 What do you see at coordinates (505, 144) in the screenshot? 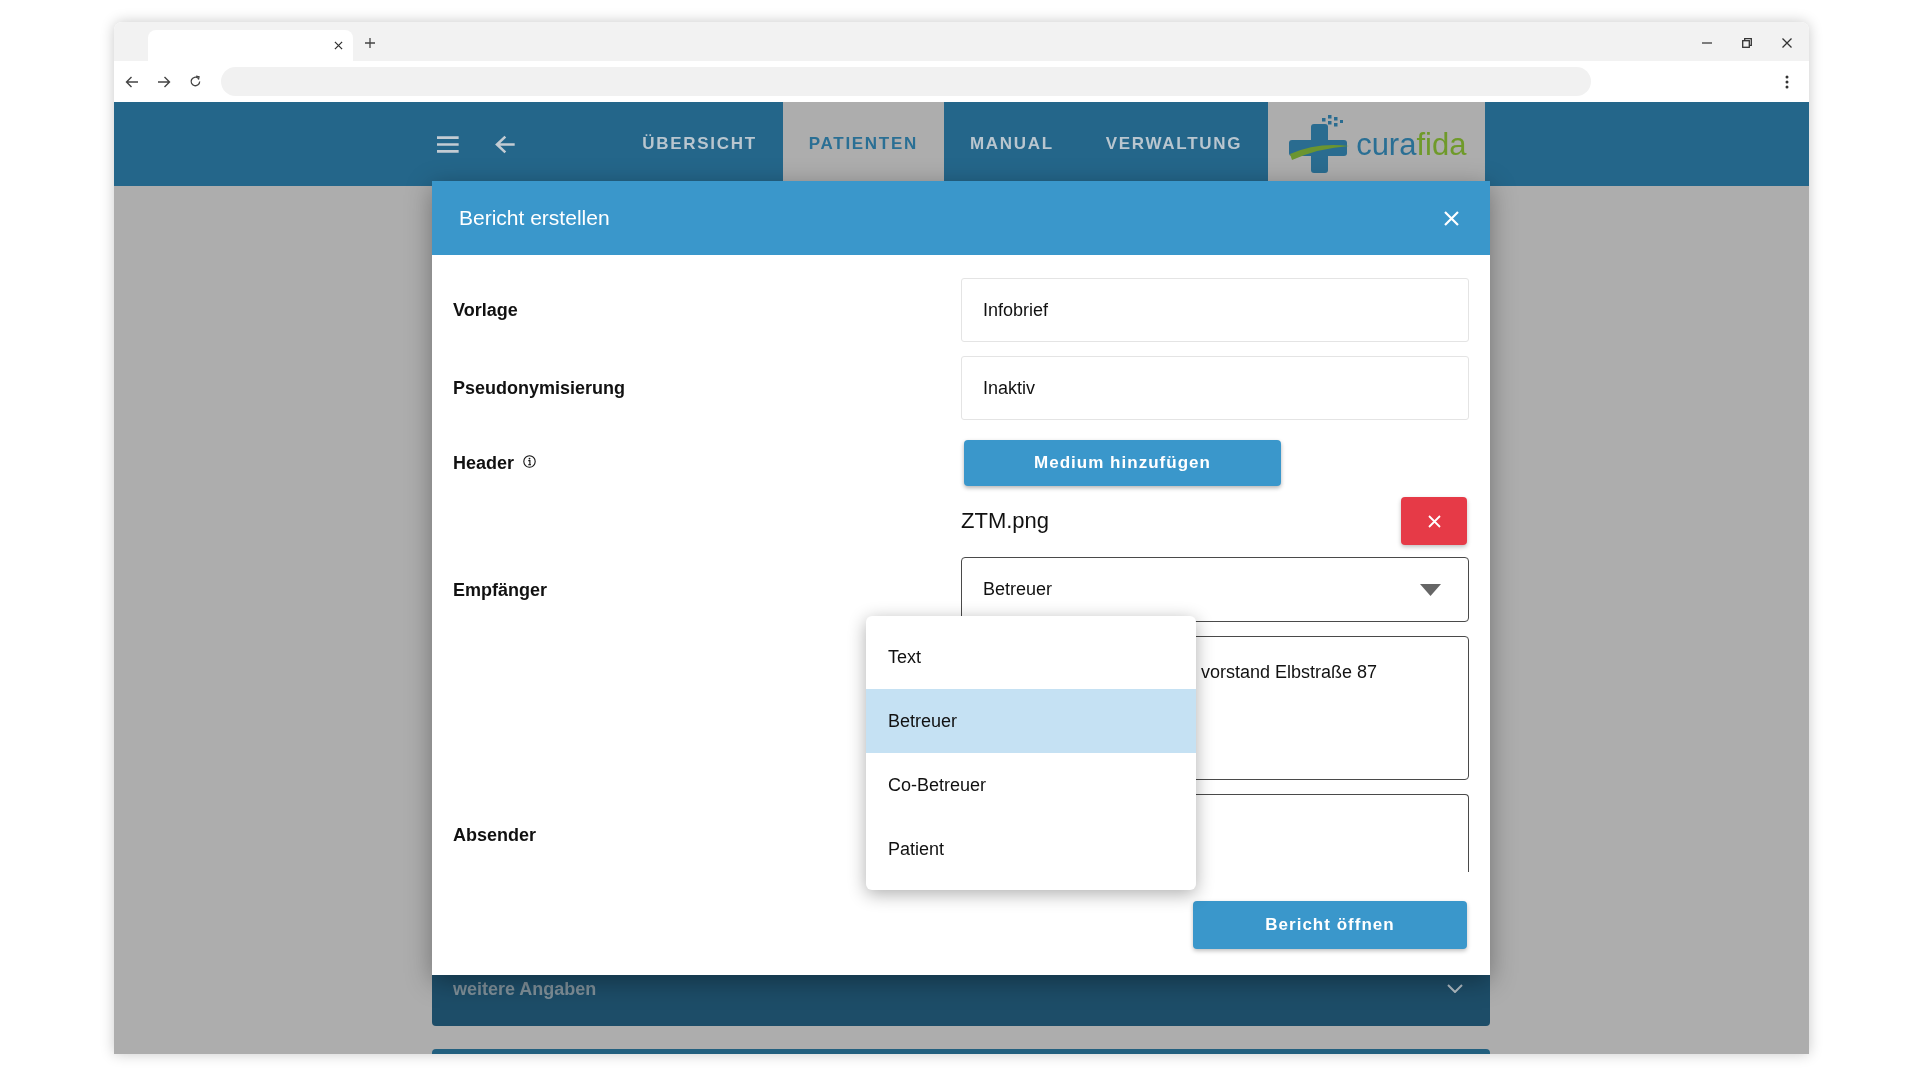
I see `back-arrow-icon` at bounding box center [505, 144].